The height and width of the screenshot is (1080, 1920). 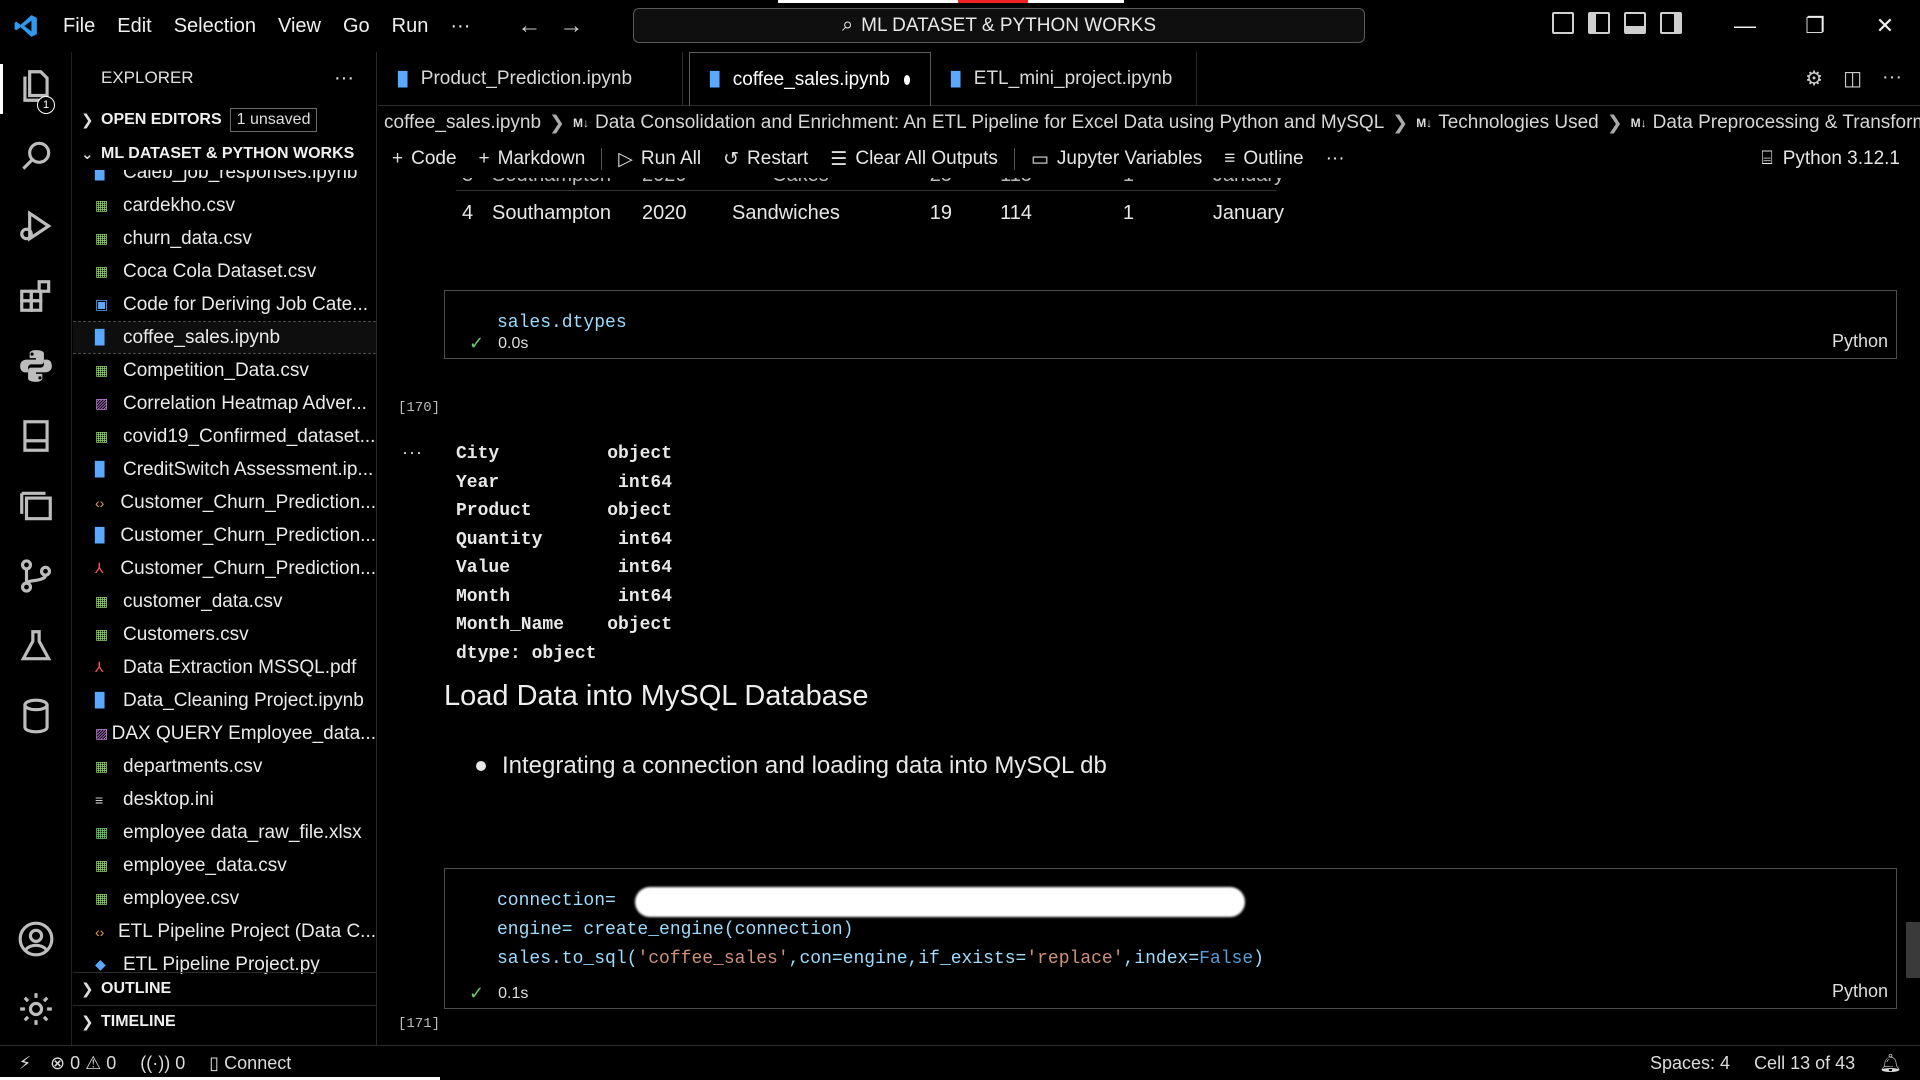 I want to click on back-arrow-icon: ←, so click(x=529, y=26).